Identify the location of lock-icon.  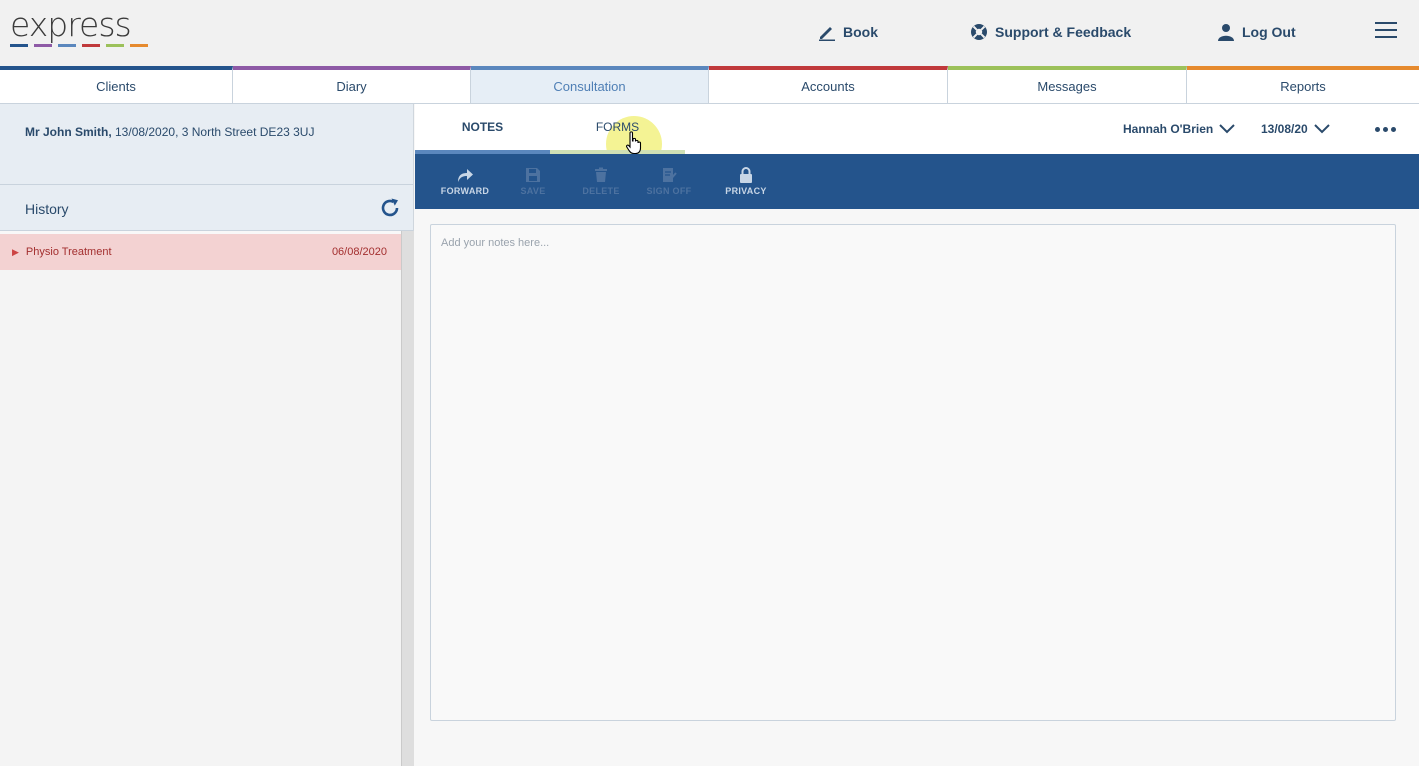
(746, 175).